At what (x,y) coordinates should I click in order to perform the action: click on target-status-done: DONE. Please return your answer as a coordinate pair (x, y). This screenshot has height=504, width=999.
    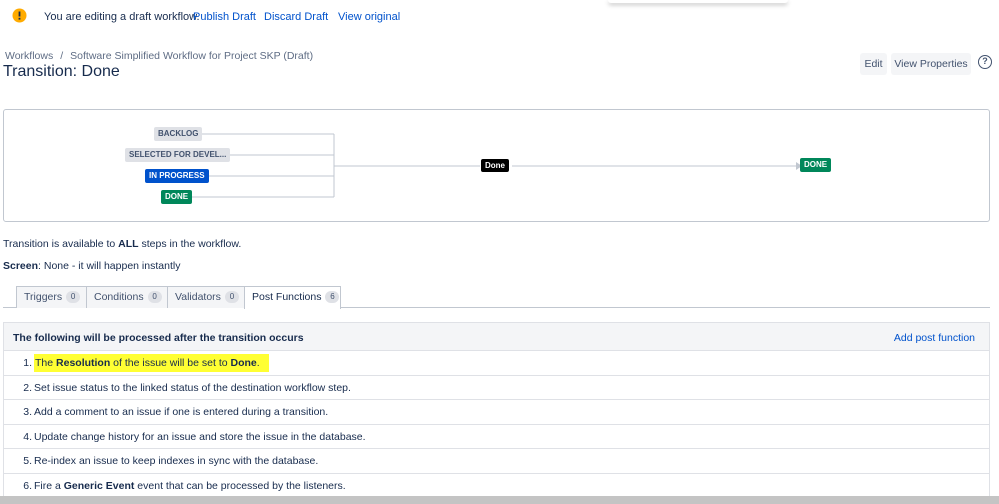
    Looking at the image, I should click on (816, 165).